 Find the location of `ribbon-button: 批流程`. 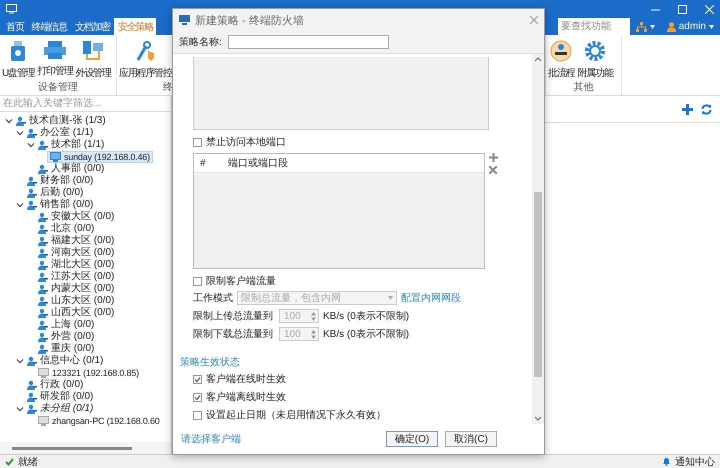

ribbon-button: 批流程 is located at coordinates (561, 60).